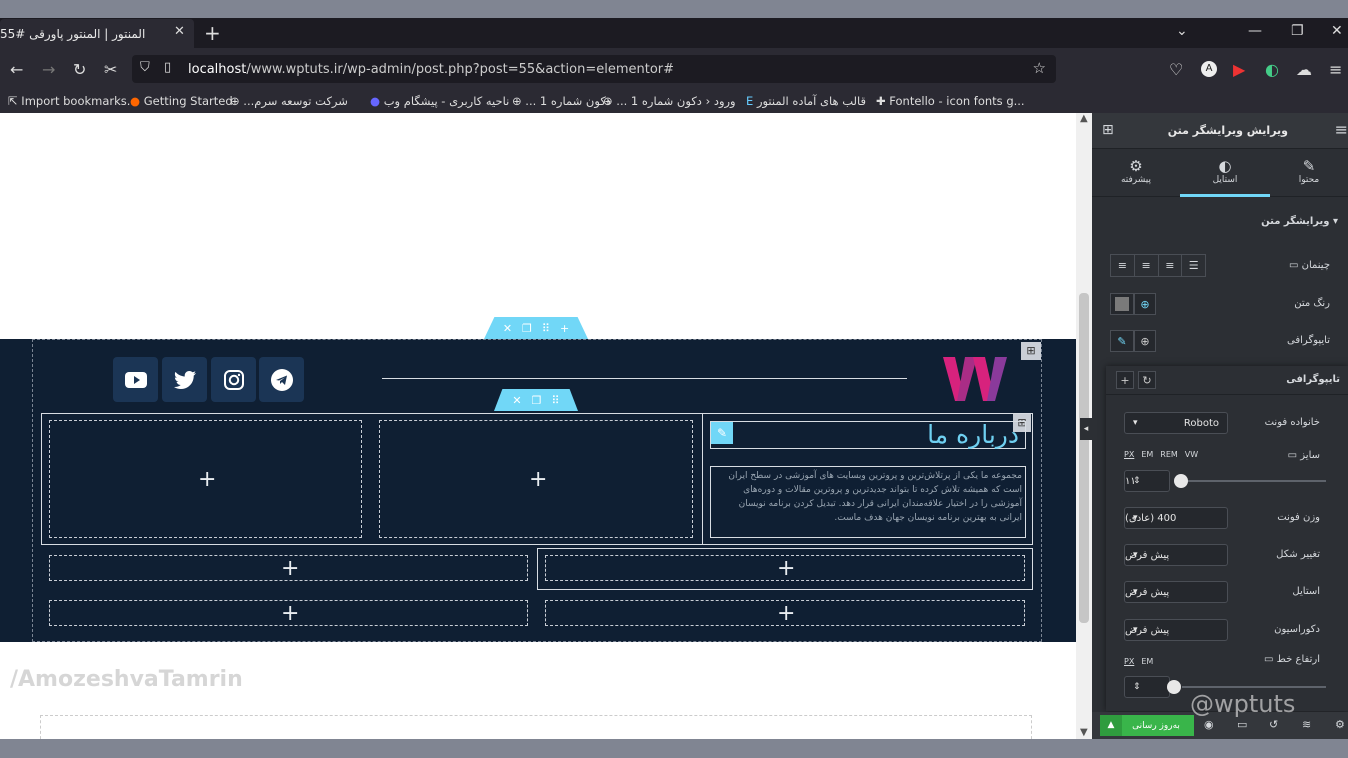 This screenshot has width=1348, height=758. I want to click on back-icon: ←, so click(16, 69).